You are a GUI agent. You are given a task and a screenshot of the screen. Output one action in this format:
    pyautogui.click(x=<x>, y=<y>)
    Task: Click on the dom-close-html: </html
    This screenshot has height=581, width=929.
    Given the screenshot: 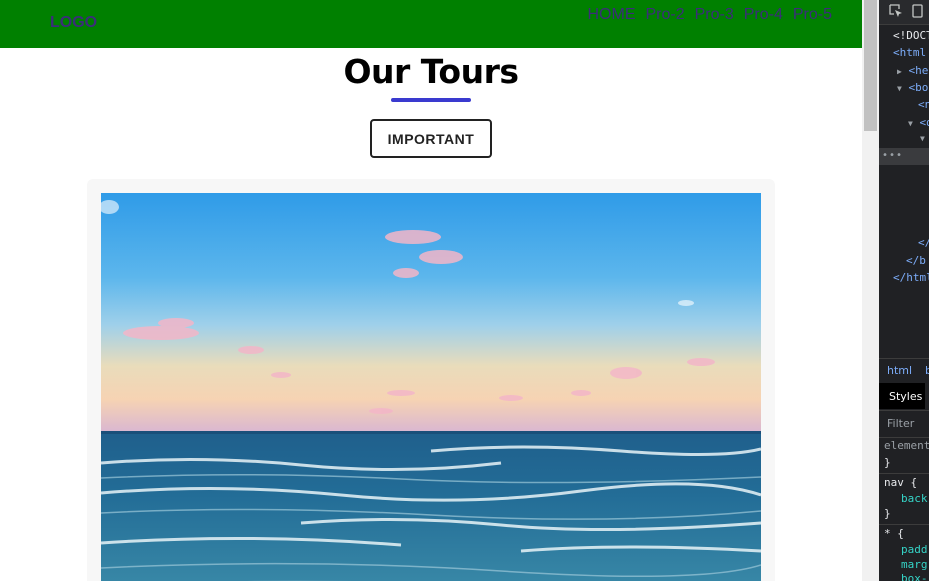 What is the action you would take?
    pyautogui.click(x=911, y=277)
    